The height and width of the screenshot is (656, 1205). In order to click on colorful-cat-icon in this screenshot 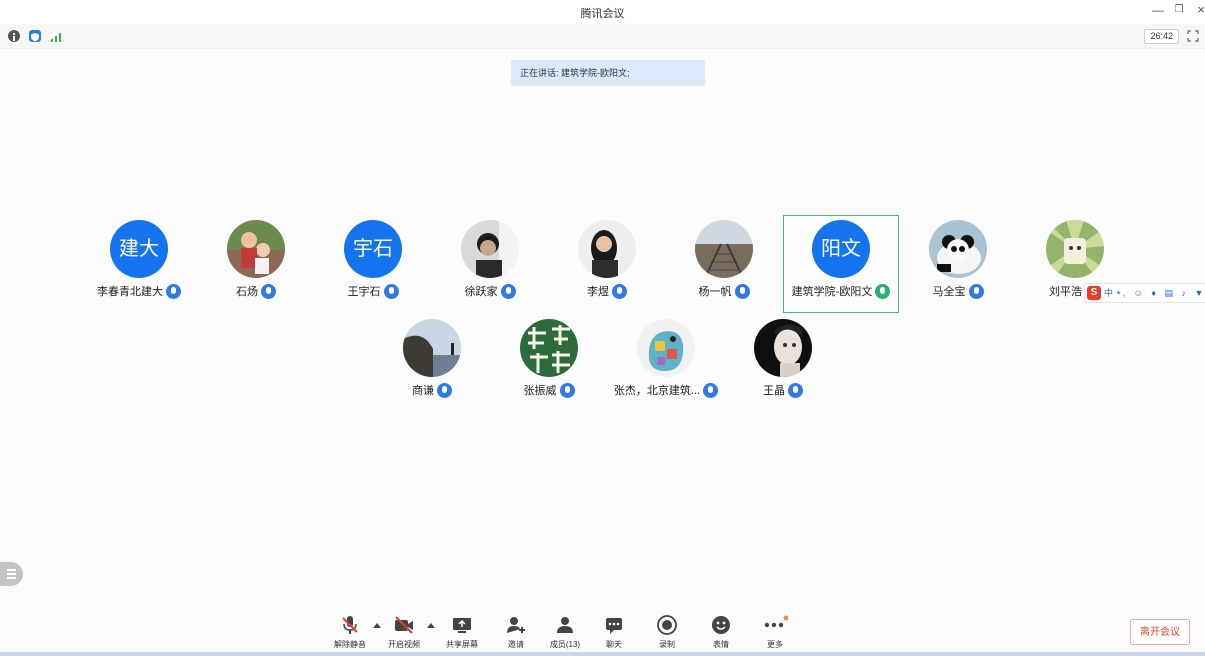, I will do `click(666, 348)`.